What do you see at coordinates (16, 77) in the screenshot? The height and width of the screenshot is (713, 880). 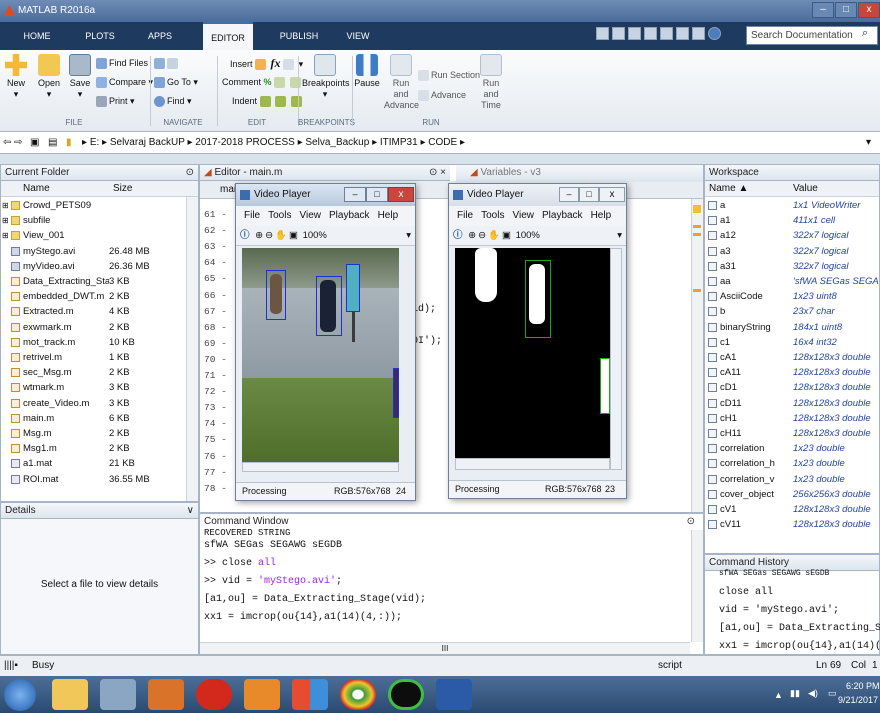 I see `new-button: New ▾` at bounding box center [16, 77].